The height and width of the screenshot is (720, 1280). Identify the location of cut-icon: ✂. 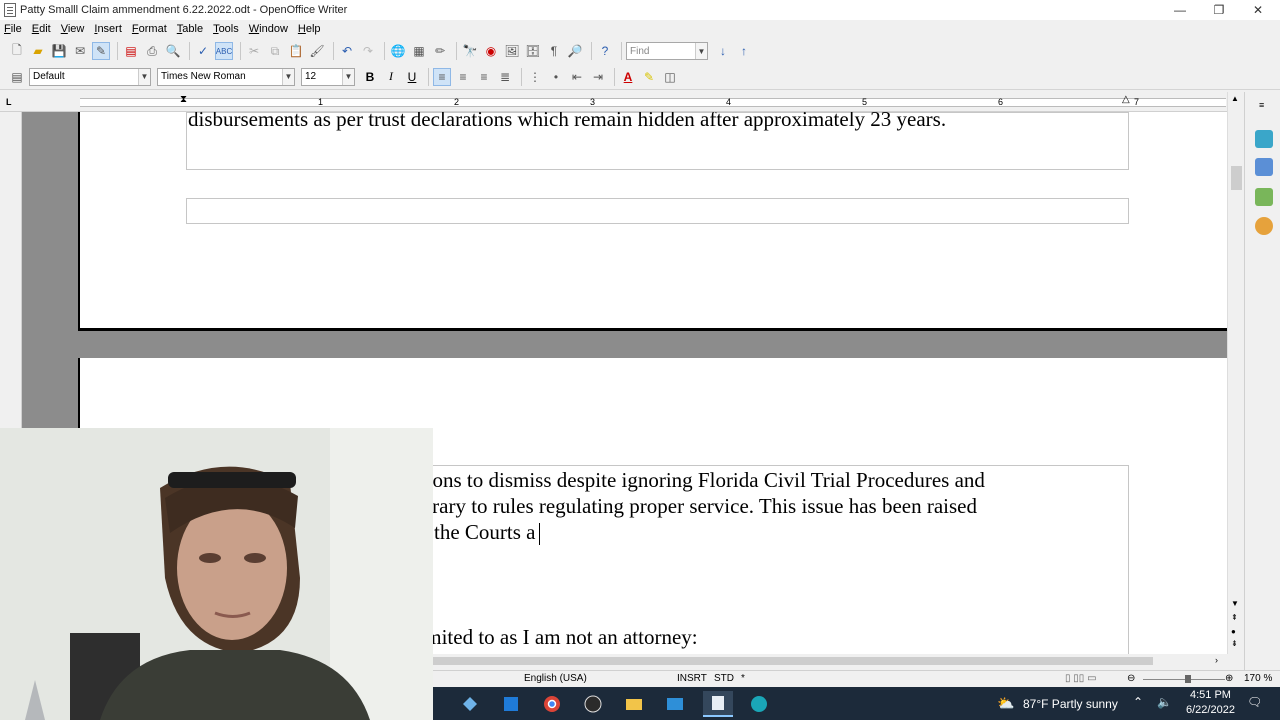
(254, 51).